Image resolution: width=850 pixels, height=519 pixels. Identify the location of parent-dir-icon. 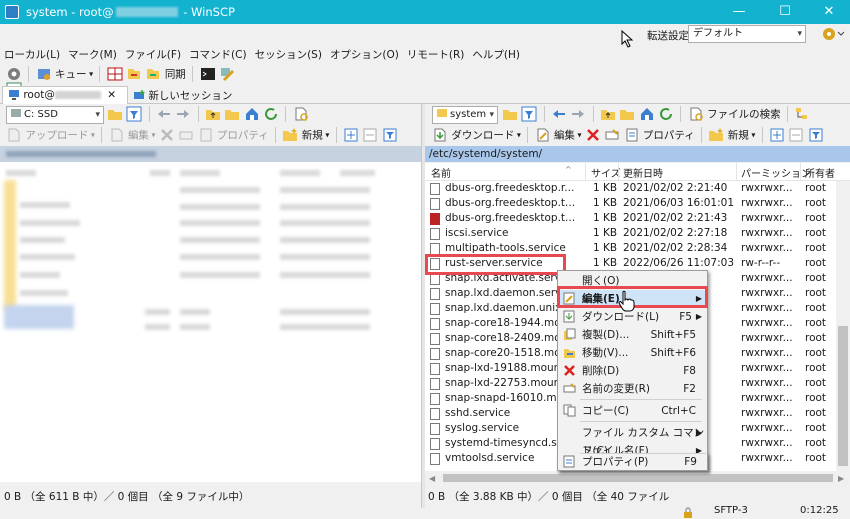
(213, 114).